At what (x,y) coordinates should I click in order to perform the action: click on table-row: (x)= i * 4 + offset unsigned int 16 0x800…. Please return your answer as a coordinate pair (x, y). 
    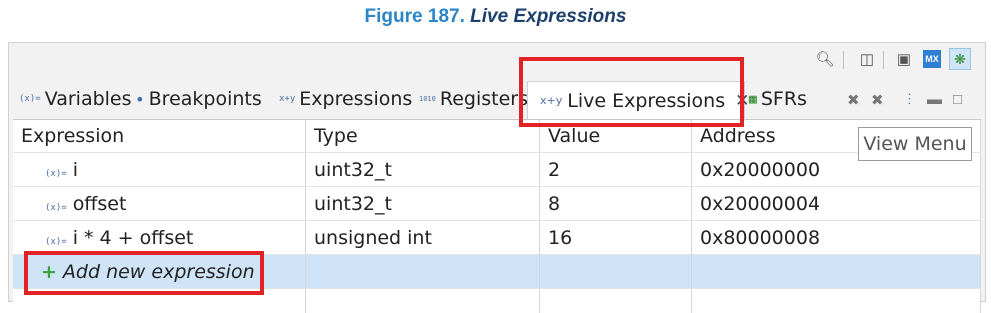
    Looking at the image, I should click on (497, 237).